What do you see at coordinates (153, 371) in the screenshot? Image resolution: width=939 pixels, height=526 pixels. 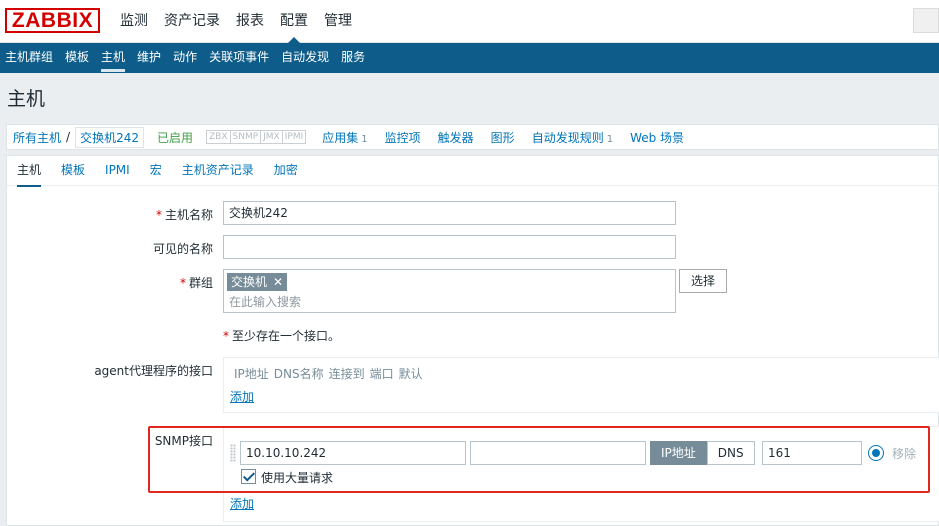 I see `agent-interface-label: agent代理程序的接口` at bounding box center [153, 371].